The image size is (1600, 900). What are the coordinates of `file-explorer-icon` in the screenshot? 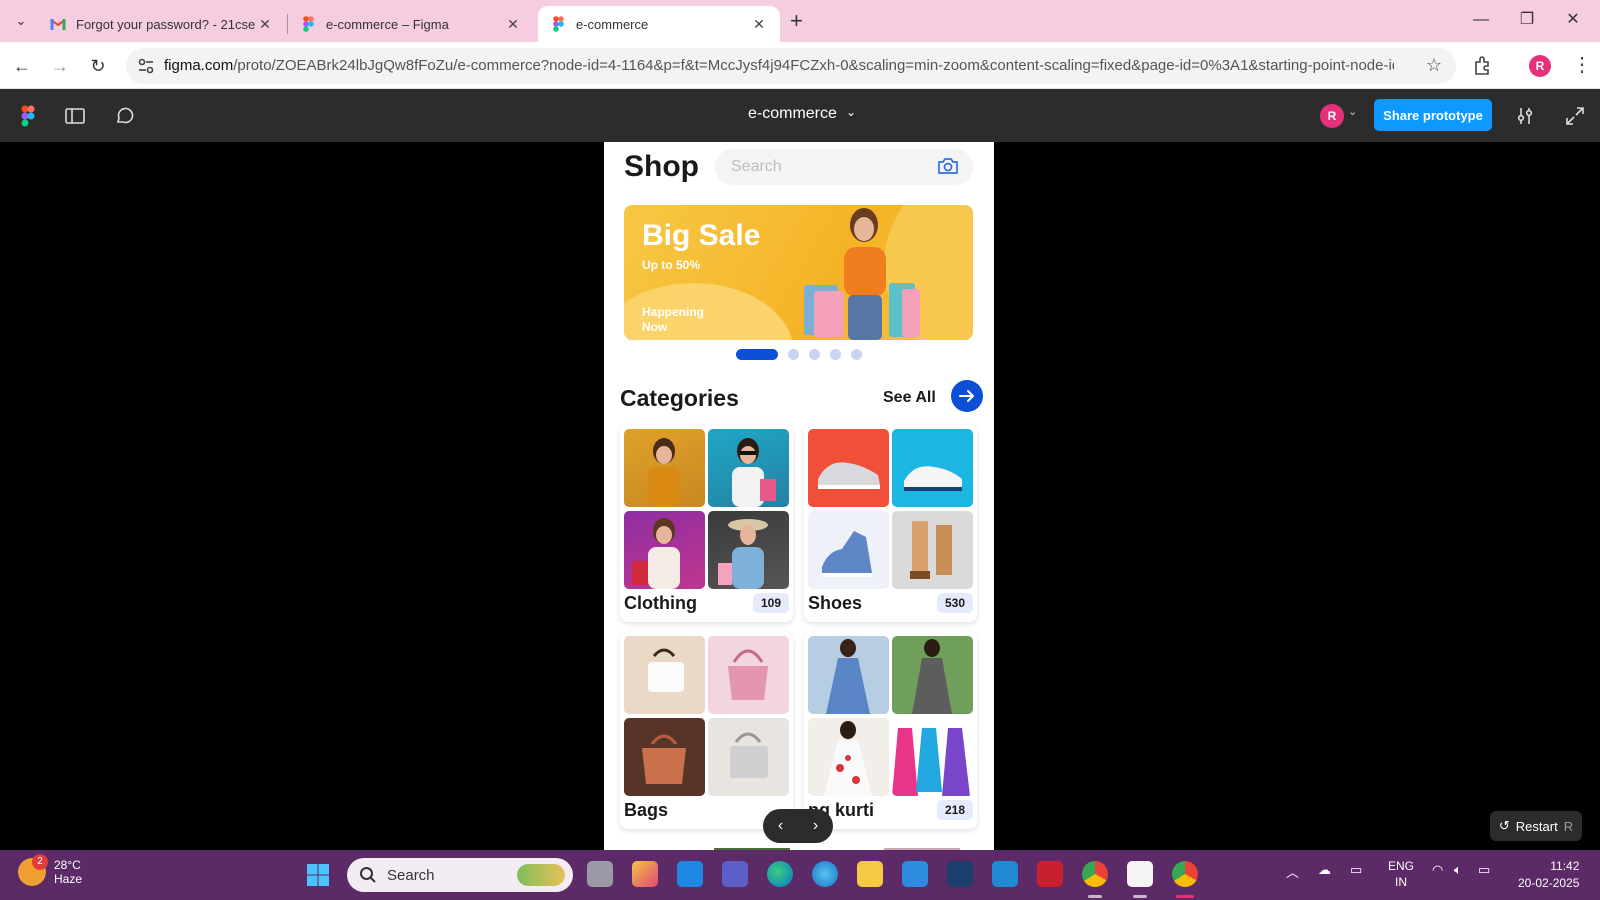 It's located at (870, 874).